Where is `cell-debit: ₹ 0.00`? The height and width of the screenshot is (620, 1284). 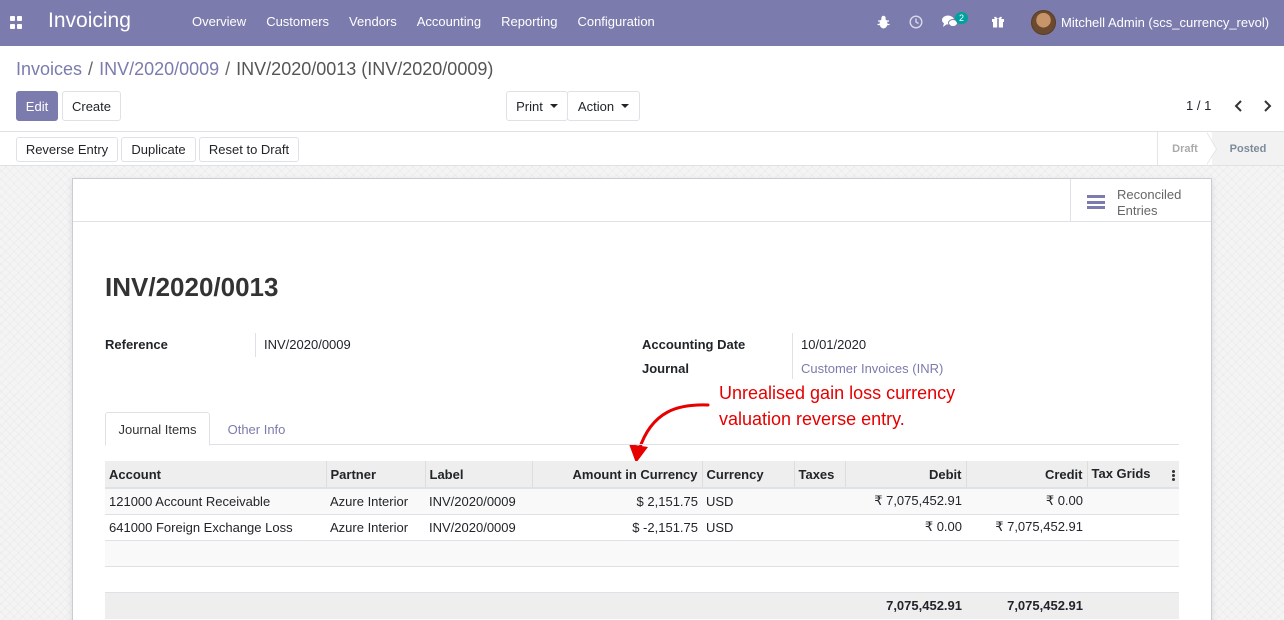
cell-debit: ₹ 0.00 is located at coordinates (905, 526).